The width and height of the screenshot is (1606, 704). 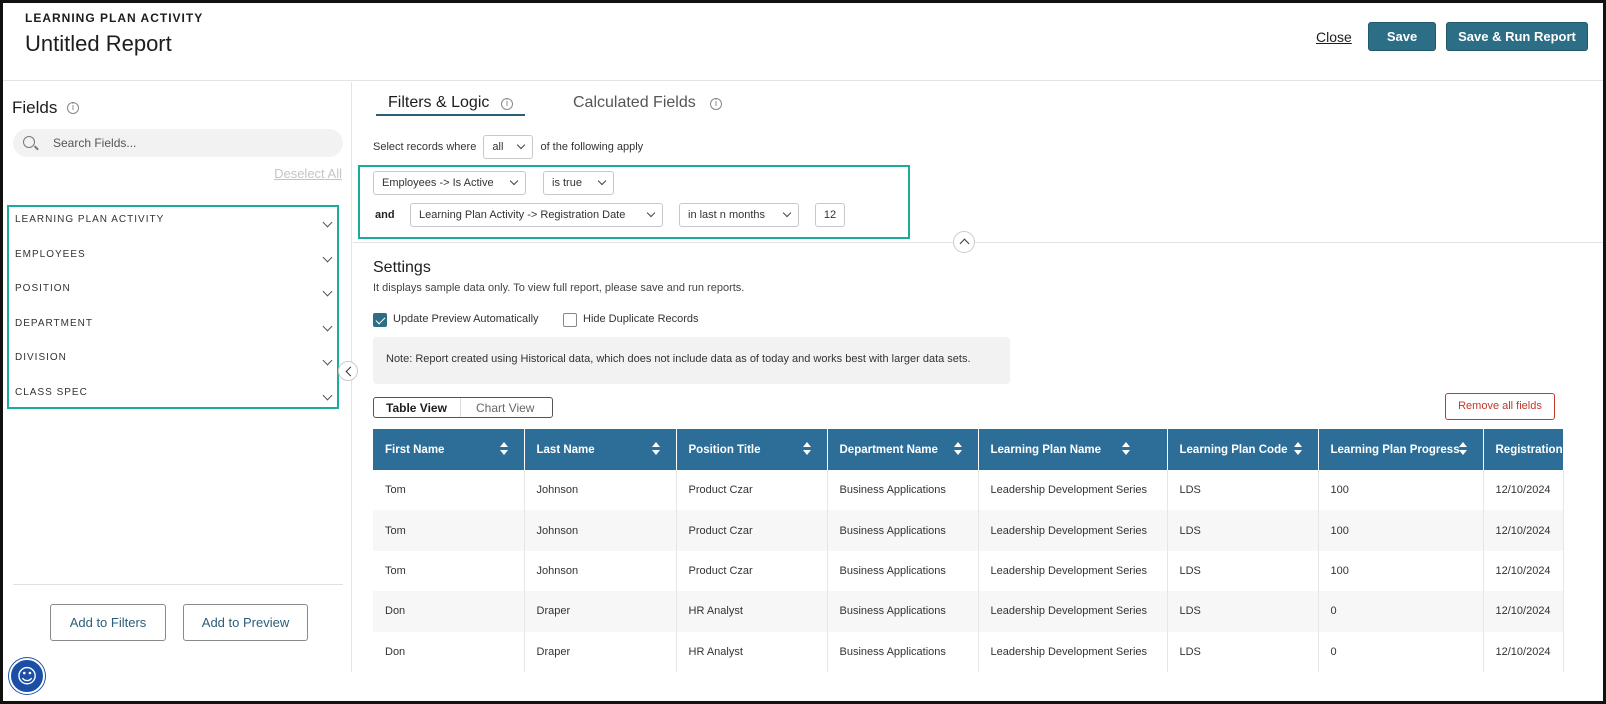 I want to click on column-header: Learning Plan Code, so click(x=1243, y=449).